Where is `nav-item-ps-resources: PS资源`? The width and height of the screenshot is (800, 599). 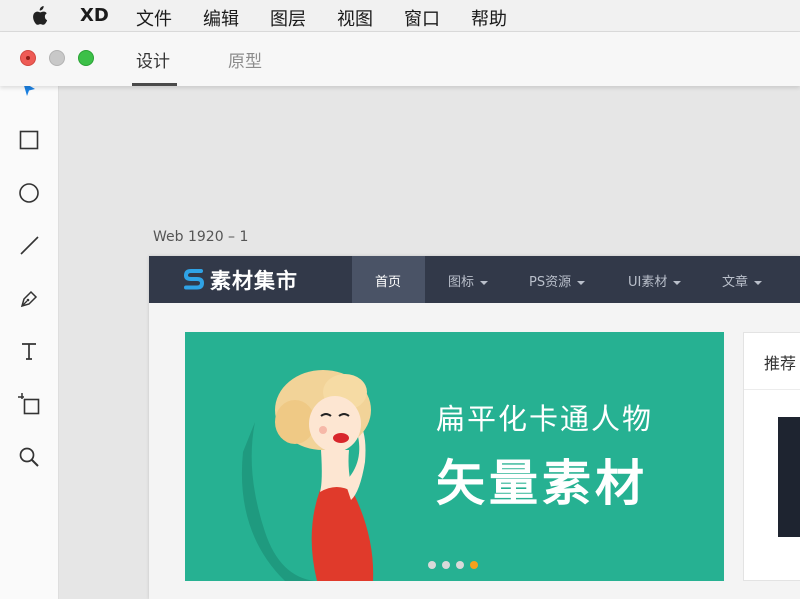
nav-item-ps-resources: PS资源 is located at coordinates (557, 280).